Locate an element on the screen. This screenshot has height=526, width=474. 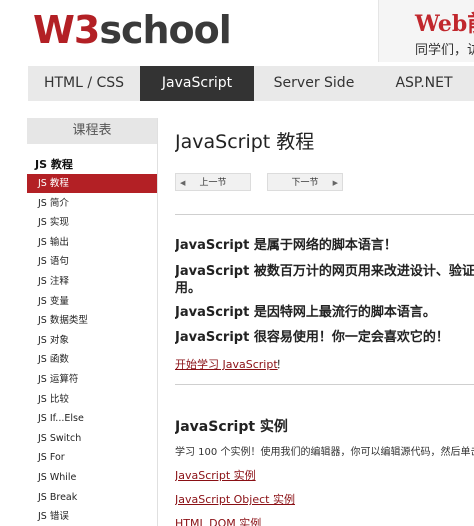
start-link-suffix: ！ is located at coordinates (281, 364).